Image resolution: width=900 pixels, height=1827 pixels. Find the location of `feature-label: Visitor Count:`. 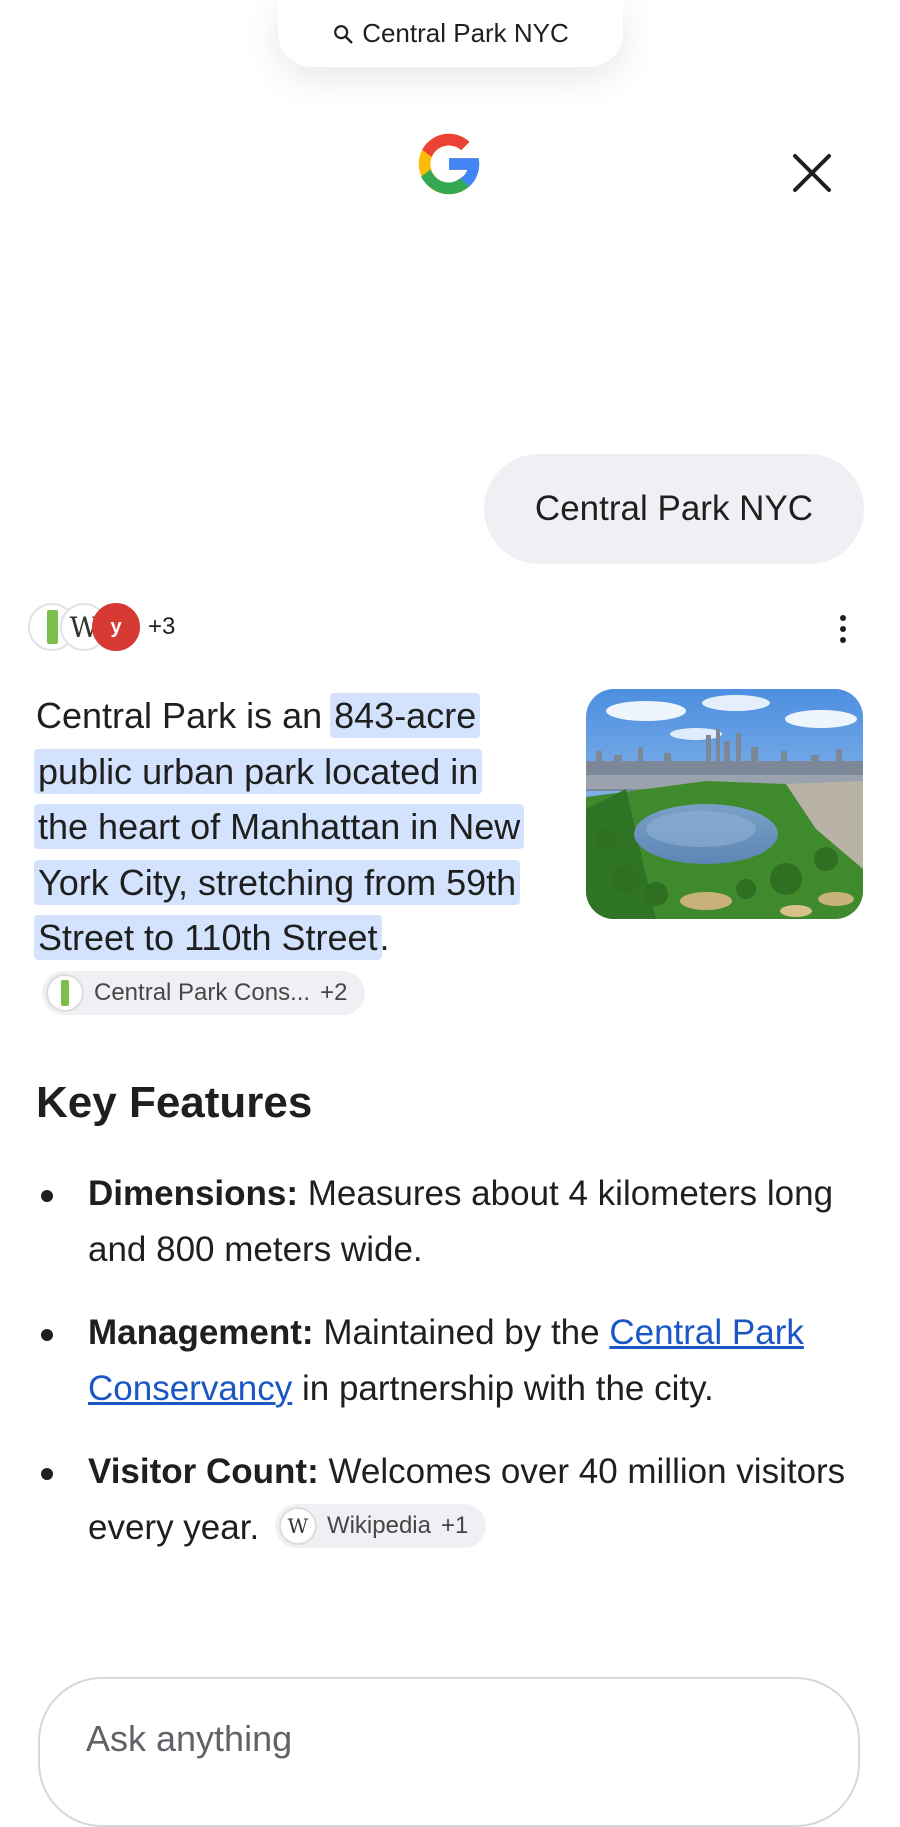

feature-label: Visitor Count: is located at coordinates (203, 1471).